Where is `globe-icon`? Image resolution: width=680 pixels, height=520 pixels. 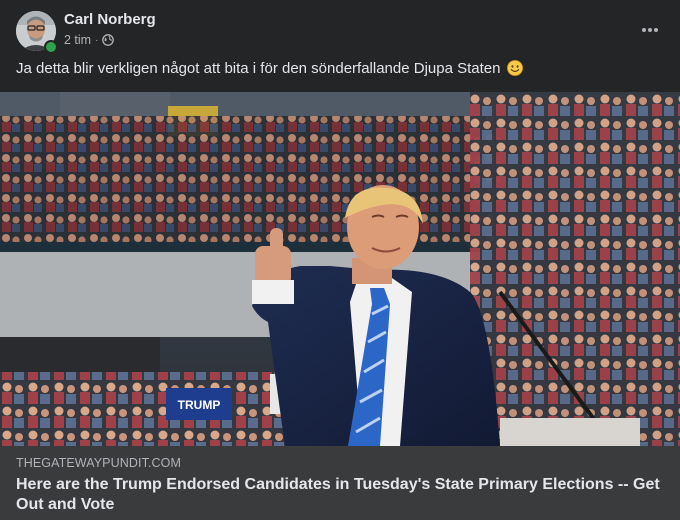 globe-icon is located at coordinates (108, 40).